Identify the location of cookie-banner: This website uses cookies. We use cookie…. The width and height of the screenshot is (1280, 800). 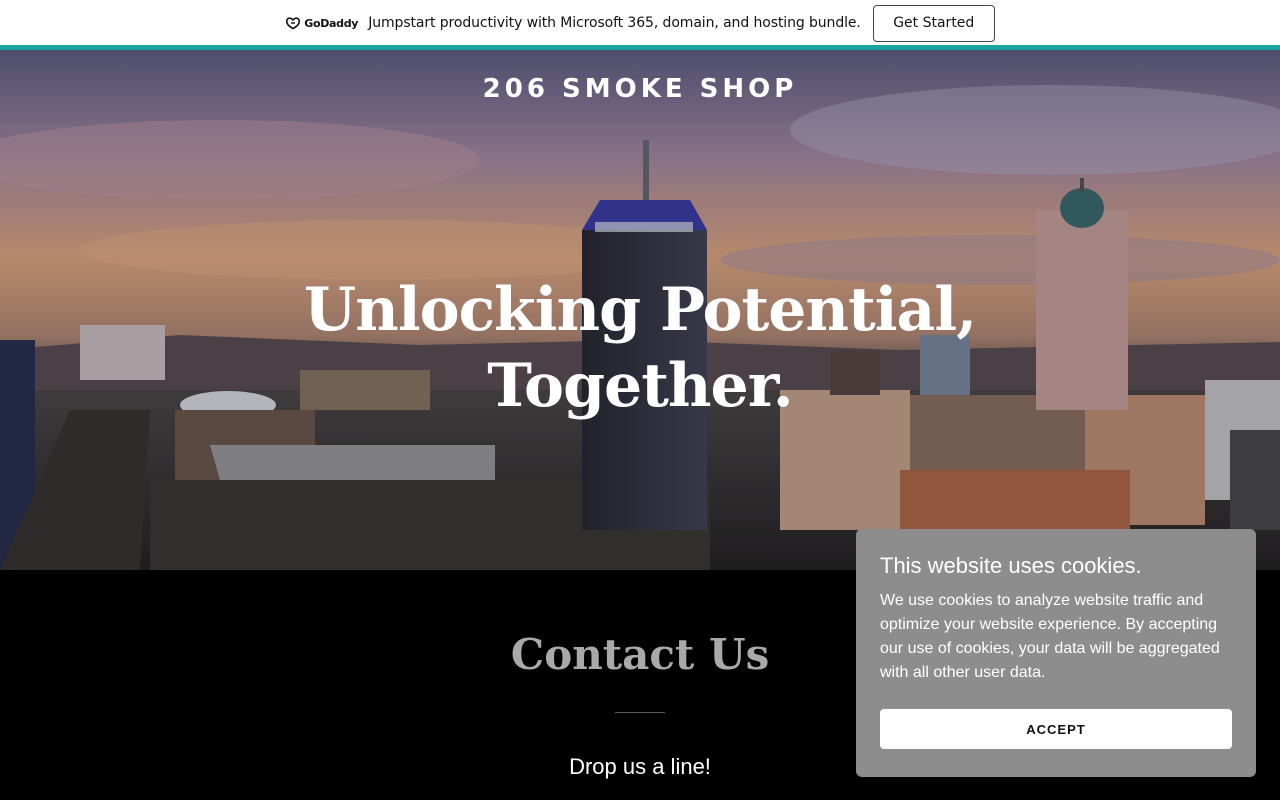
(1056, 653).